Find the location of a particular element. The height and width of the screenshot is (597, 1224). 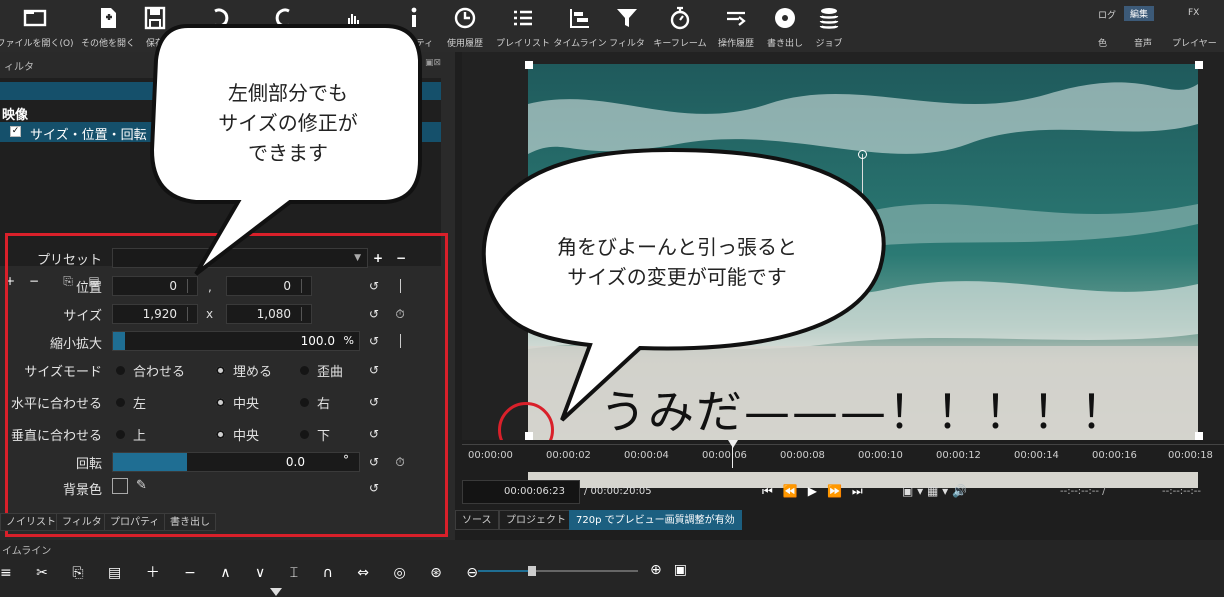

callout-left-line-3: できます is located at coordinates (288, 153).